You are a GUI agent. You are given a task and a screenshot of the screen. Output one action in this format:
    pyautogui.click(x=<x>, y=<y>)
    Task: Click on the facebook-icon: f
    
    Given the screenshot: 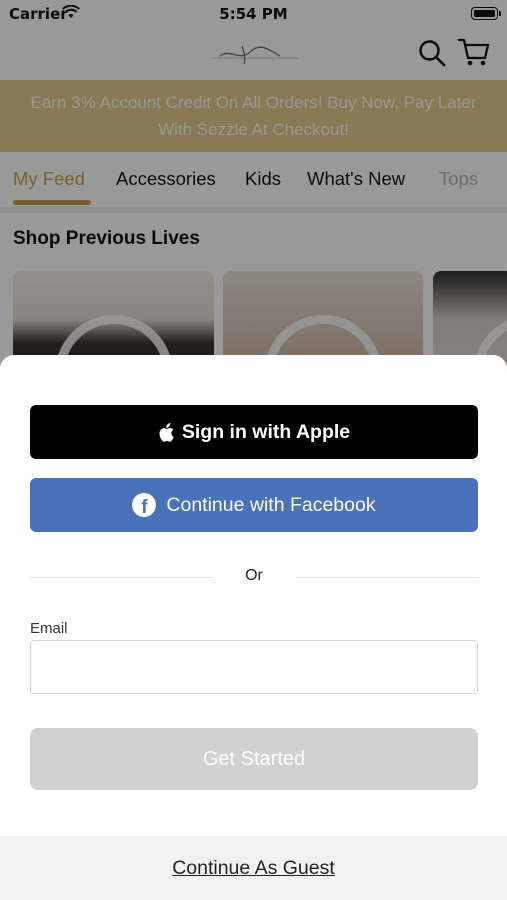 What is the action you would take?
    pyautogui.click(x=144, y=505)
    